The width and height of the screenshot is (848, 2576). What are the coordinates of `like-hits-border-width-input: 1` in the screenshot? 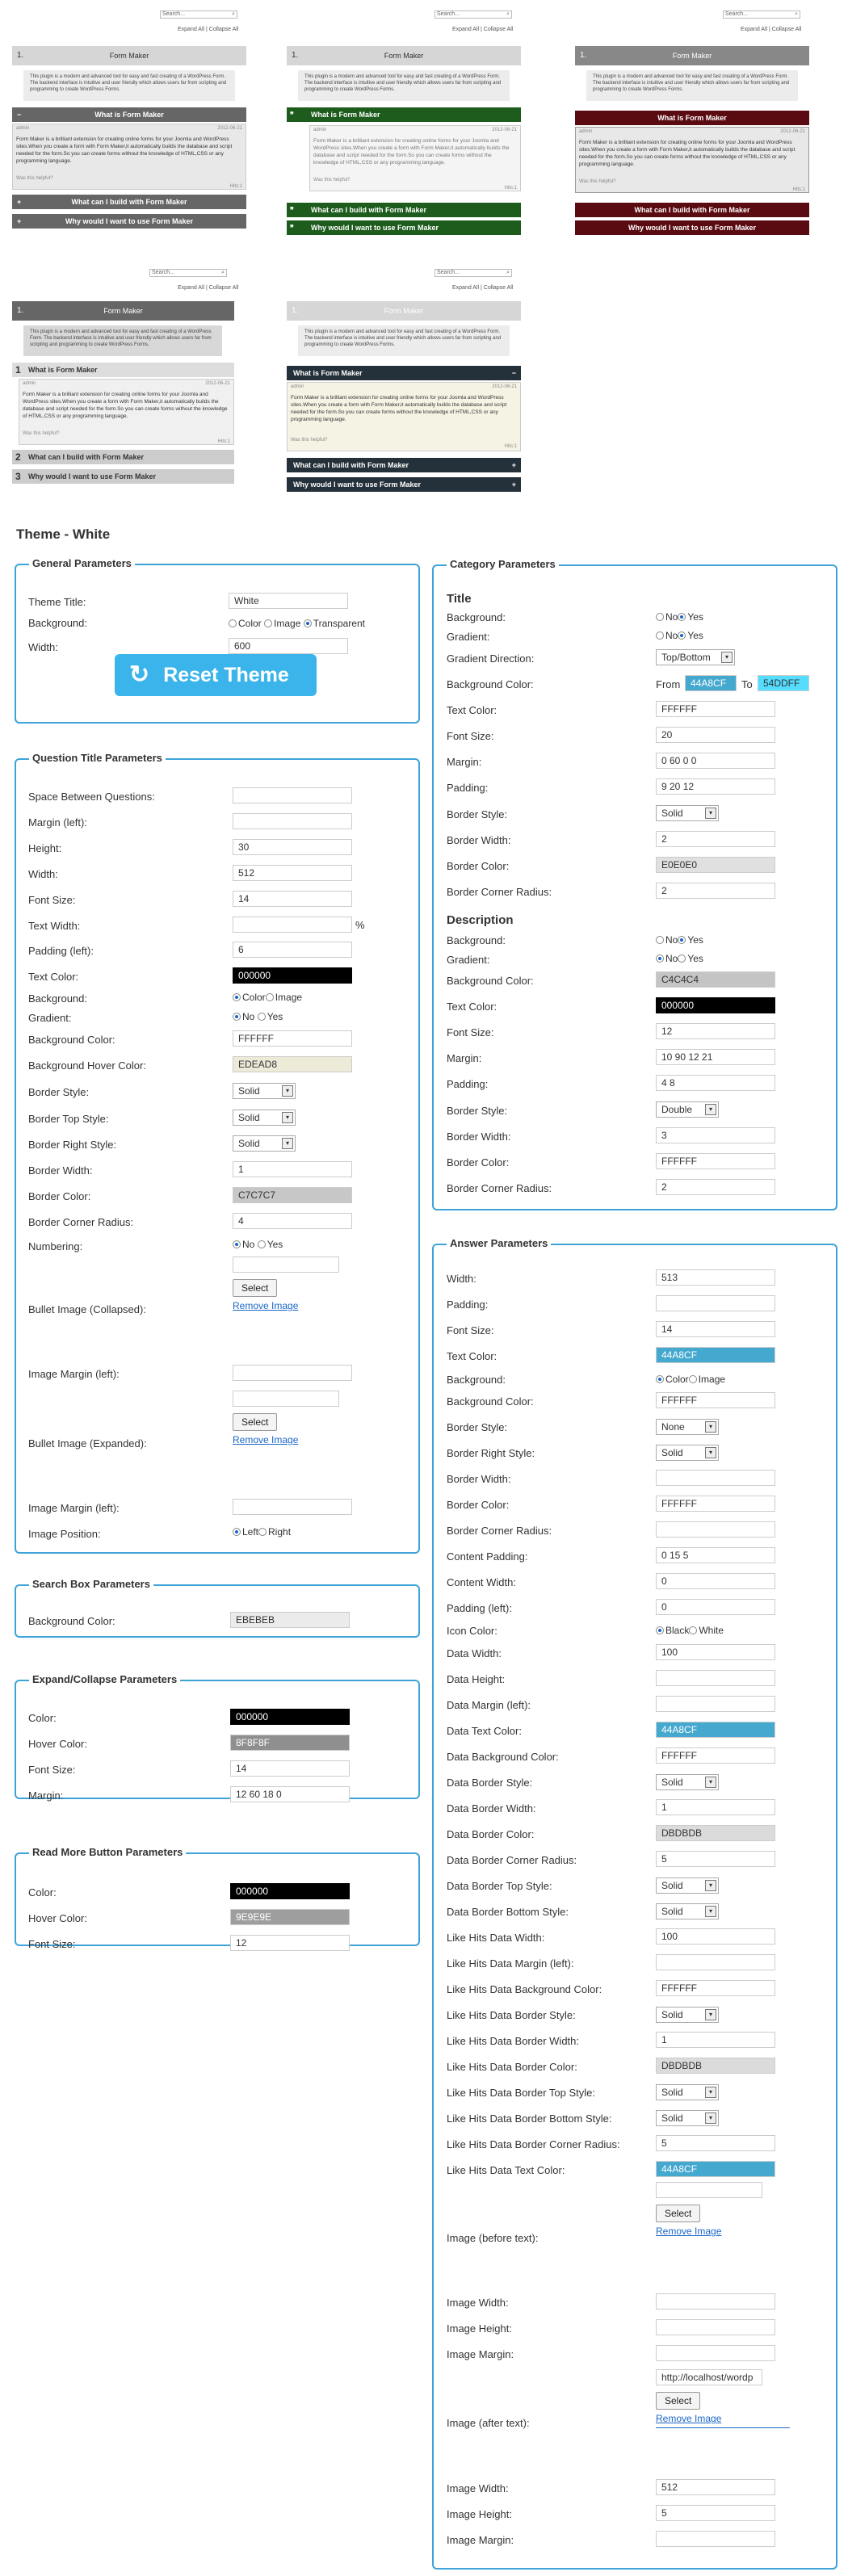 It's located at (715, 2040).